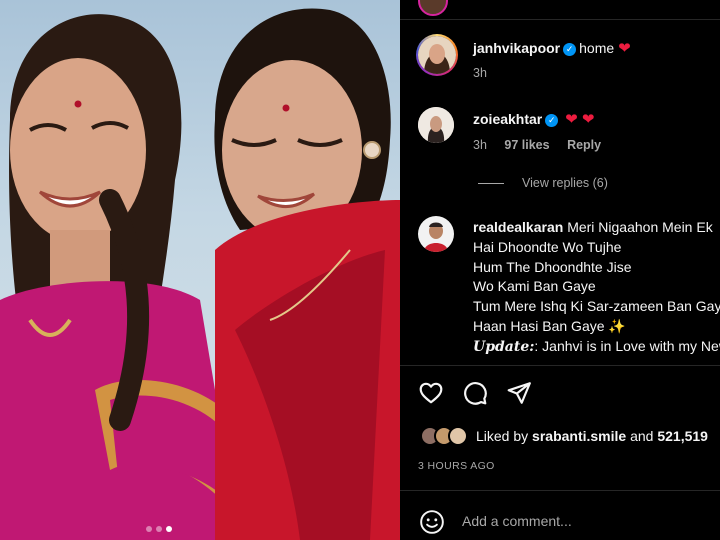 Image resolution: width=720 pixels, height=540 pixels. Describe the element at coordinates (458, 436) in the screenshot. I see `liker-avatar` at that location.